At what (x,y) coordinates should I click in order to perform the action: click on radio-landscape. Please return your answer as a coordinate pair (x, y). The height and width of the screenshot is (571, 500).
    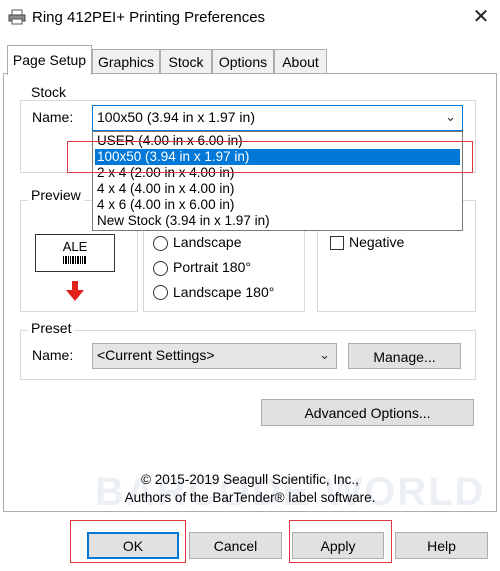
    Looking at the image, I should click on (160, 243).